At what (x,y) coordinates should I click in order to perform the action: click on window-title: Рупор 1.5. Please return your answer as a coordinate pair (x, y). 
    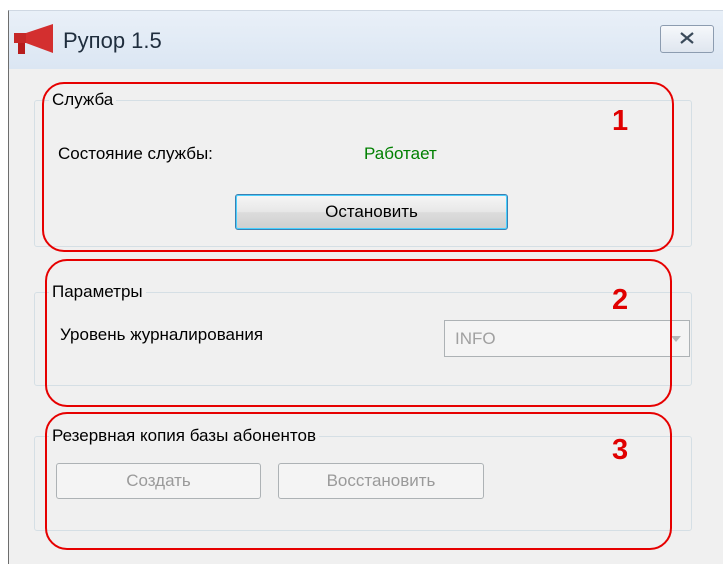
    Looking at the image, I should click on (112, 40).